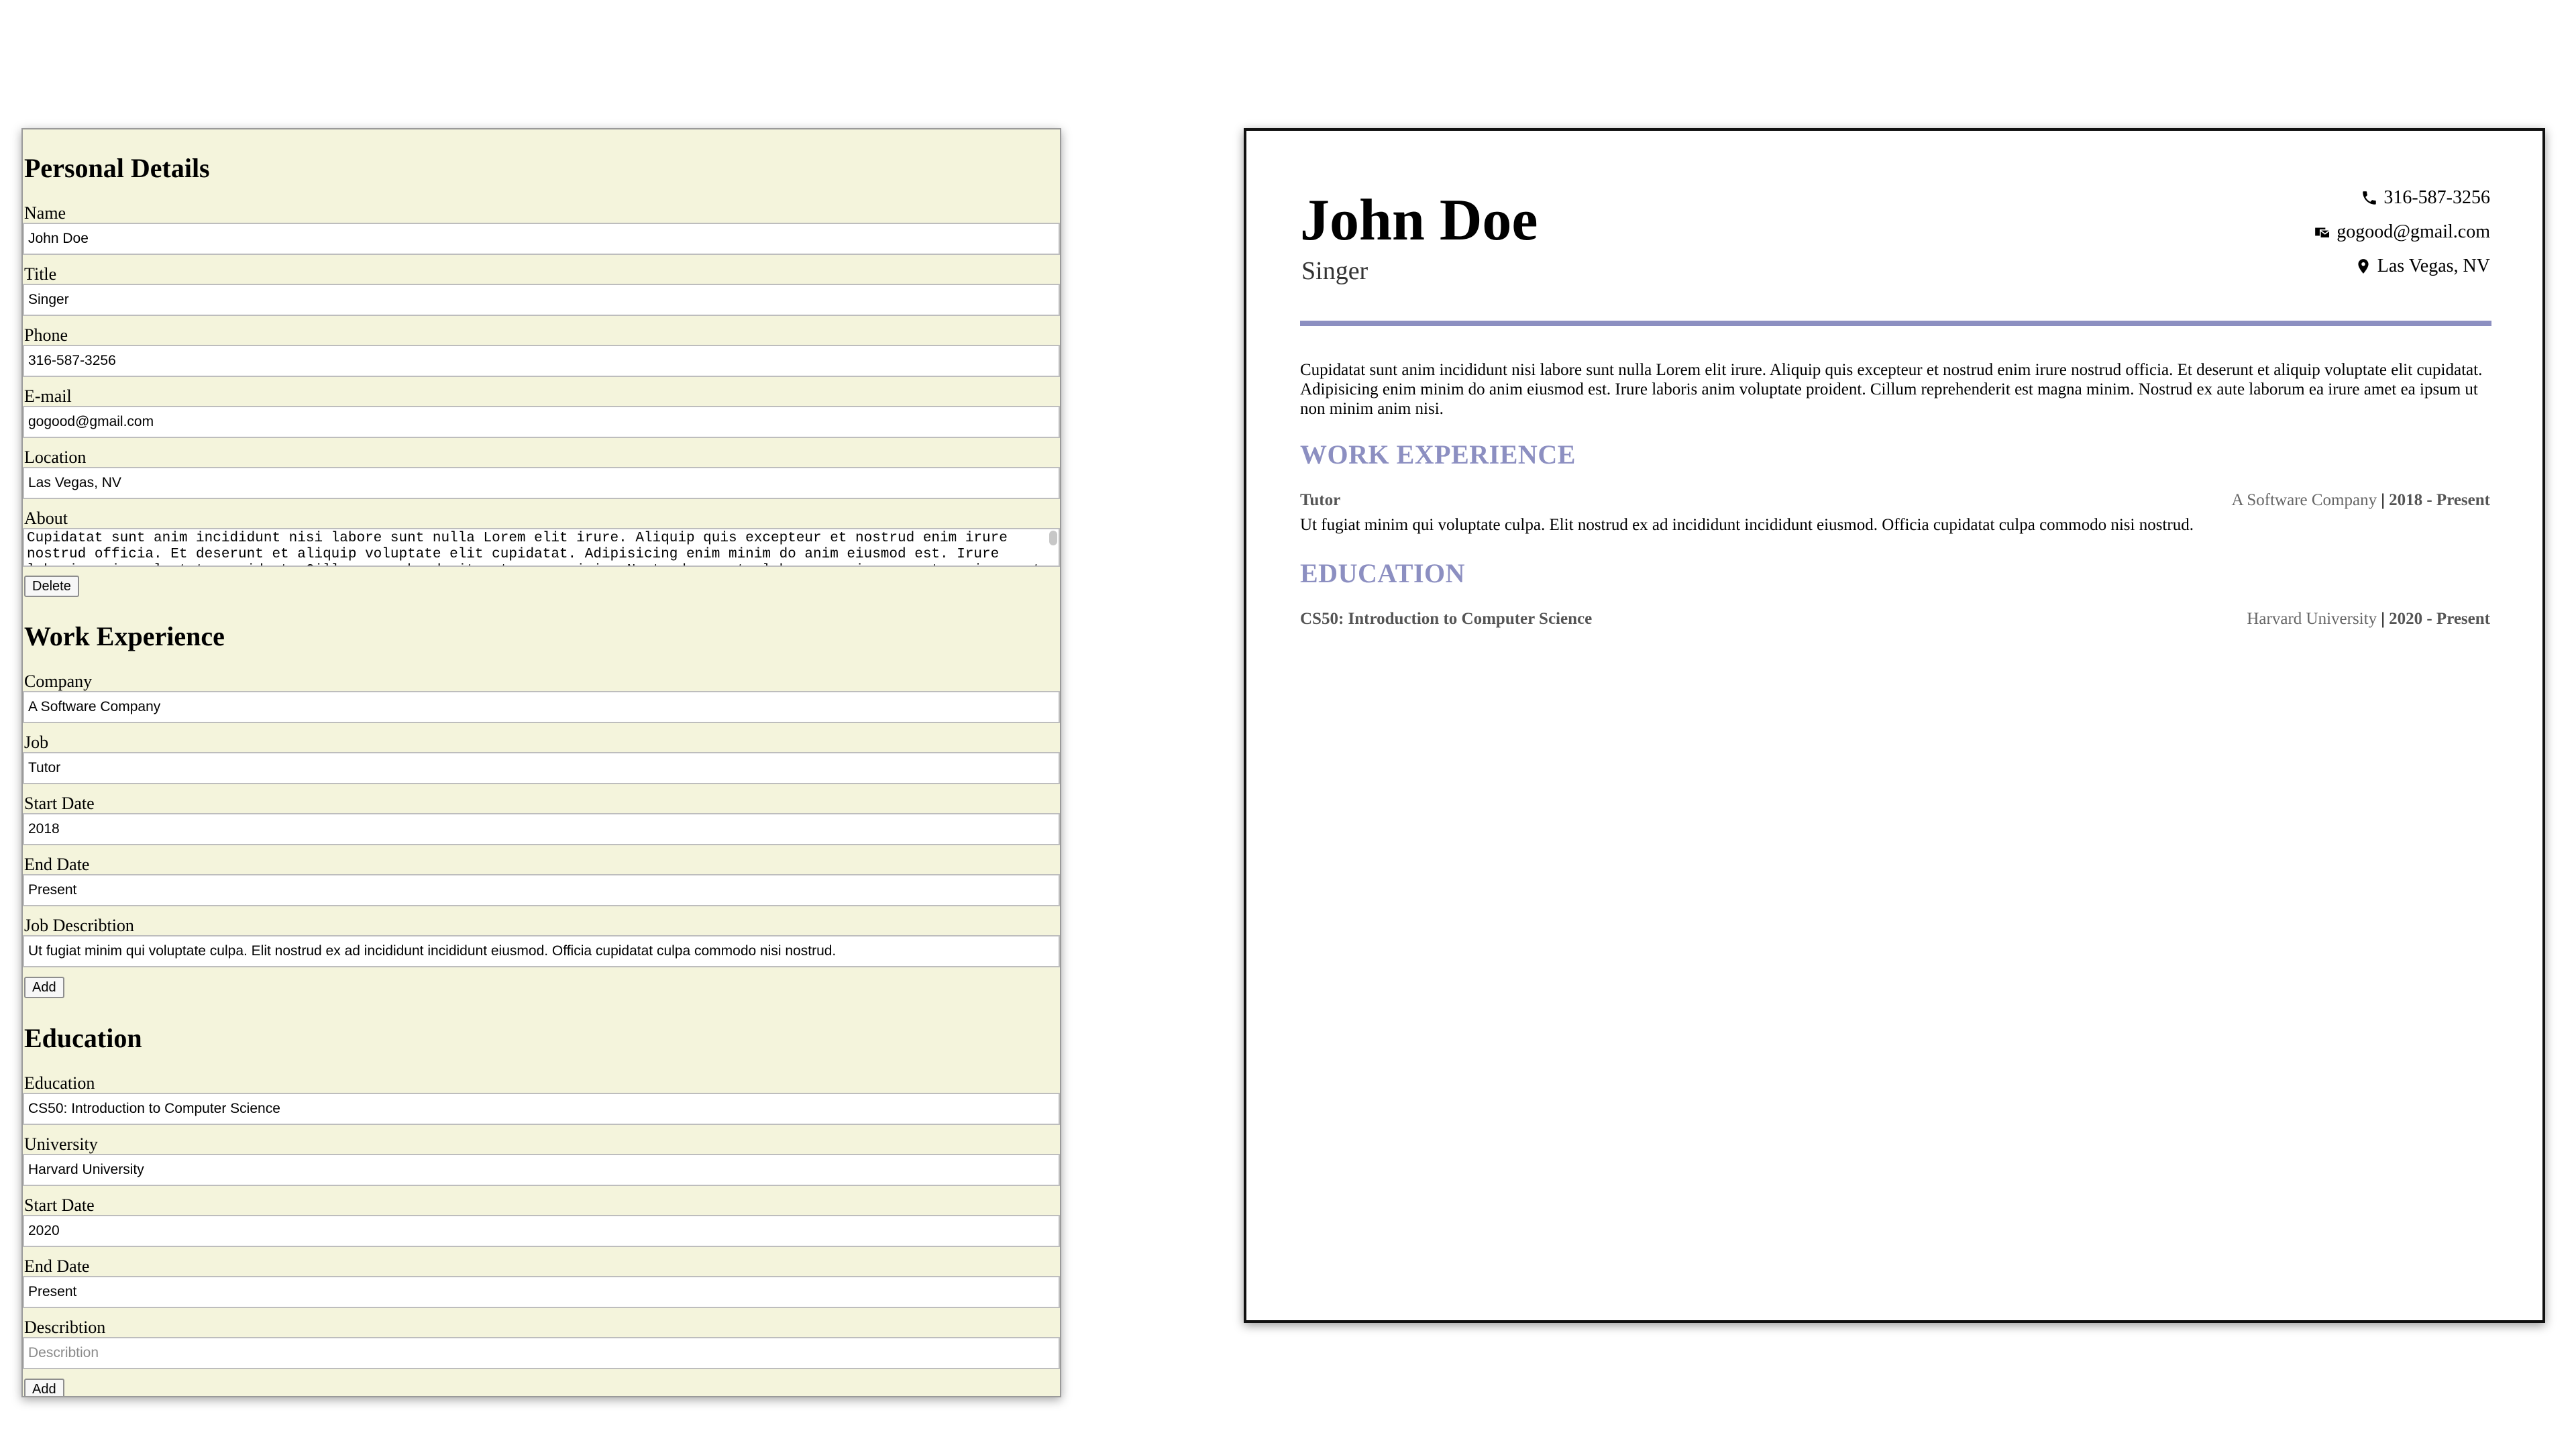  I want to click on edu-end-date-input, so click(541, 1292).